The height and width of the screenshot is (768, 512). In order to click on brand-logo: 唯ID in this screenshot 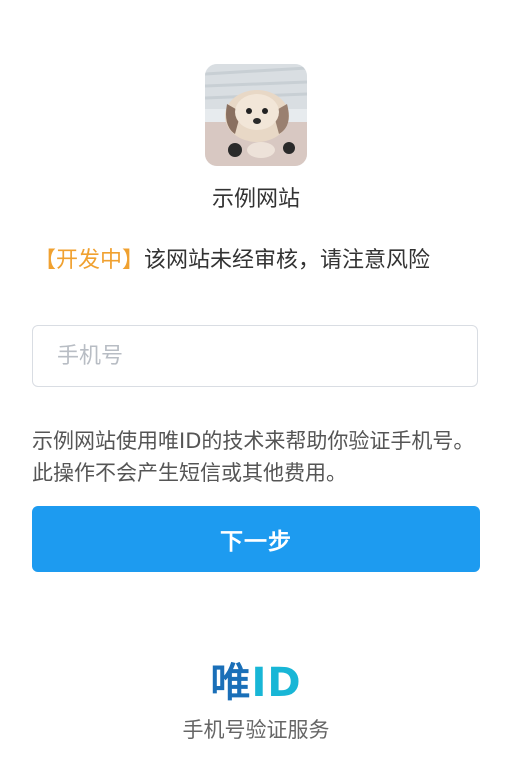, I will do `click(256, 679)`.